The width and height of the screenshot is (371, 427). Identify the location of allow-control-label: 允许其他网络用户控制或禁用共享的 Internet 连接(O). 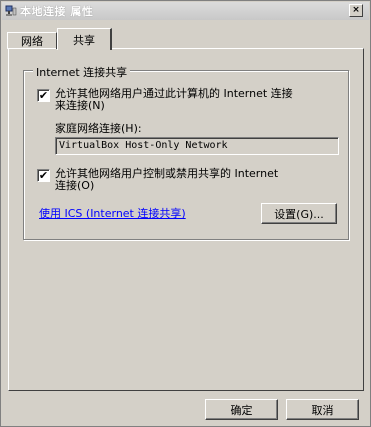
(166, 180).